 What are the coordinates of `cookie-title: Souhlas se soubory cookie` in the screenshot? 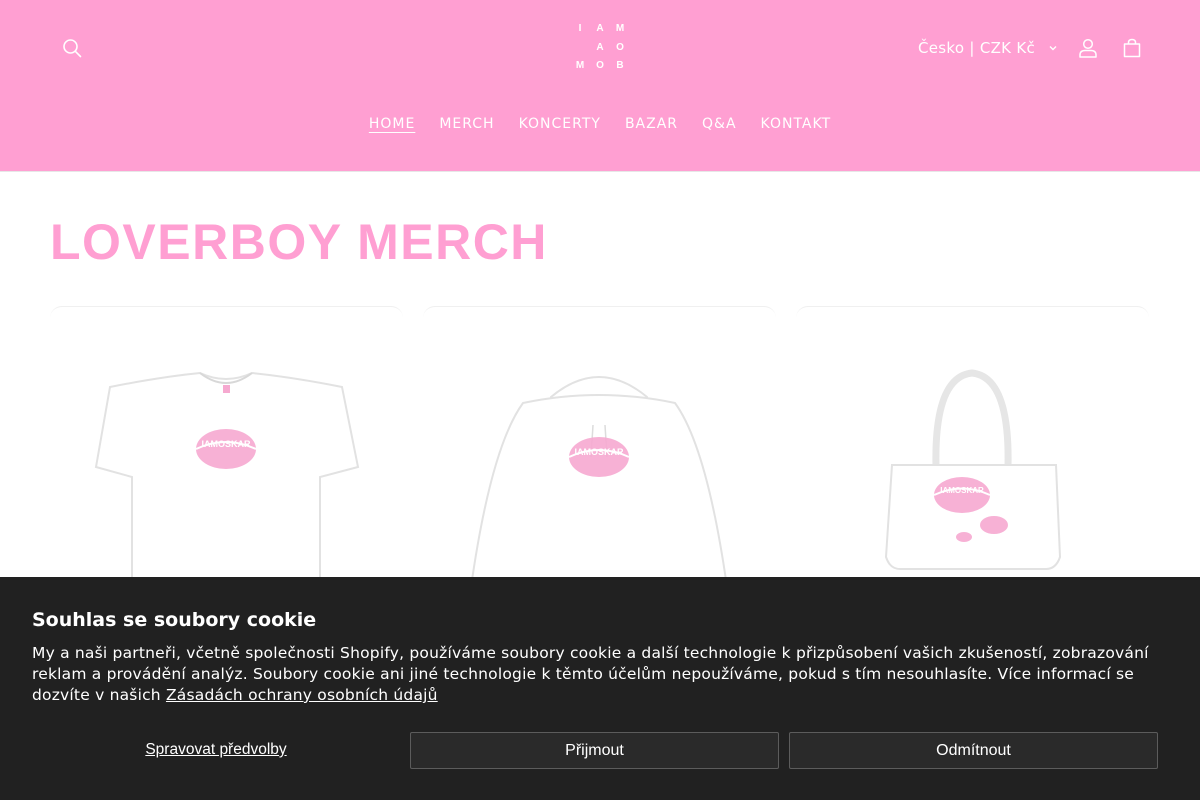 It's located at (174, 620).